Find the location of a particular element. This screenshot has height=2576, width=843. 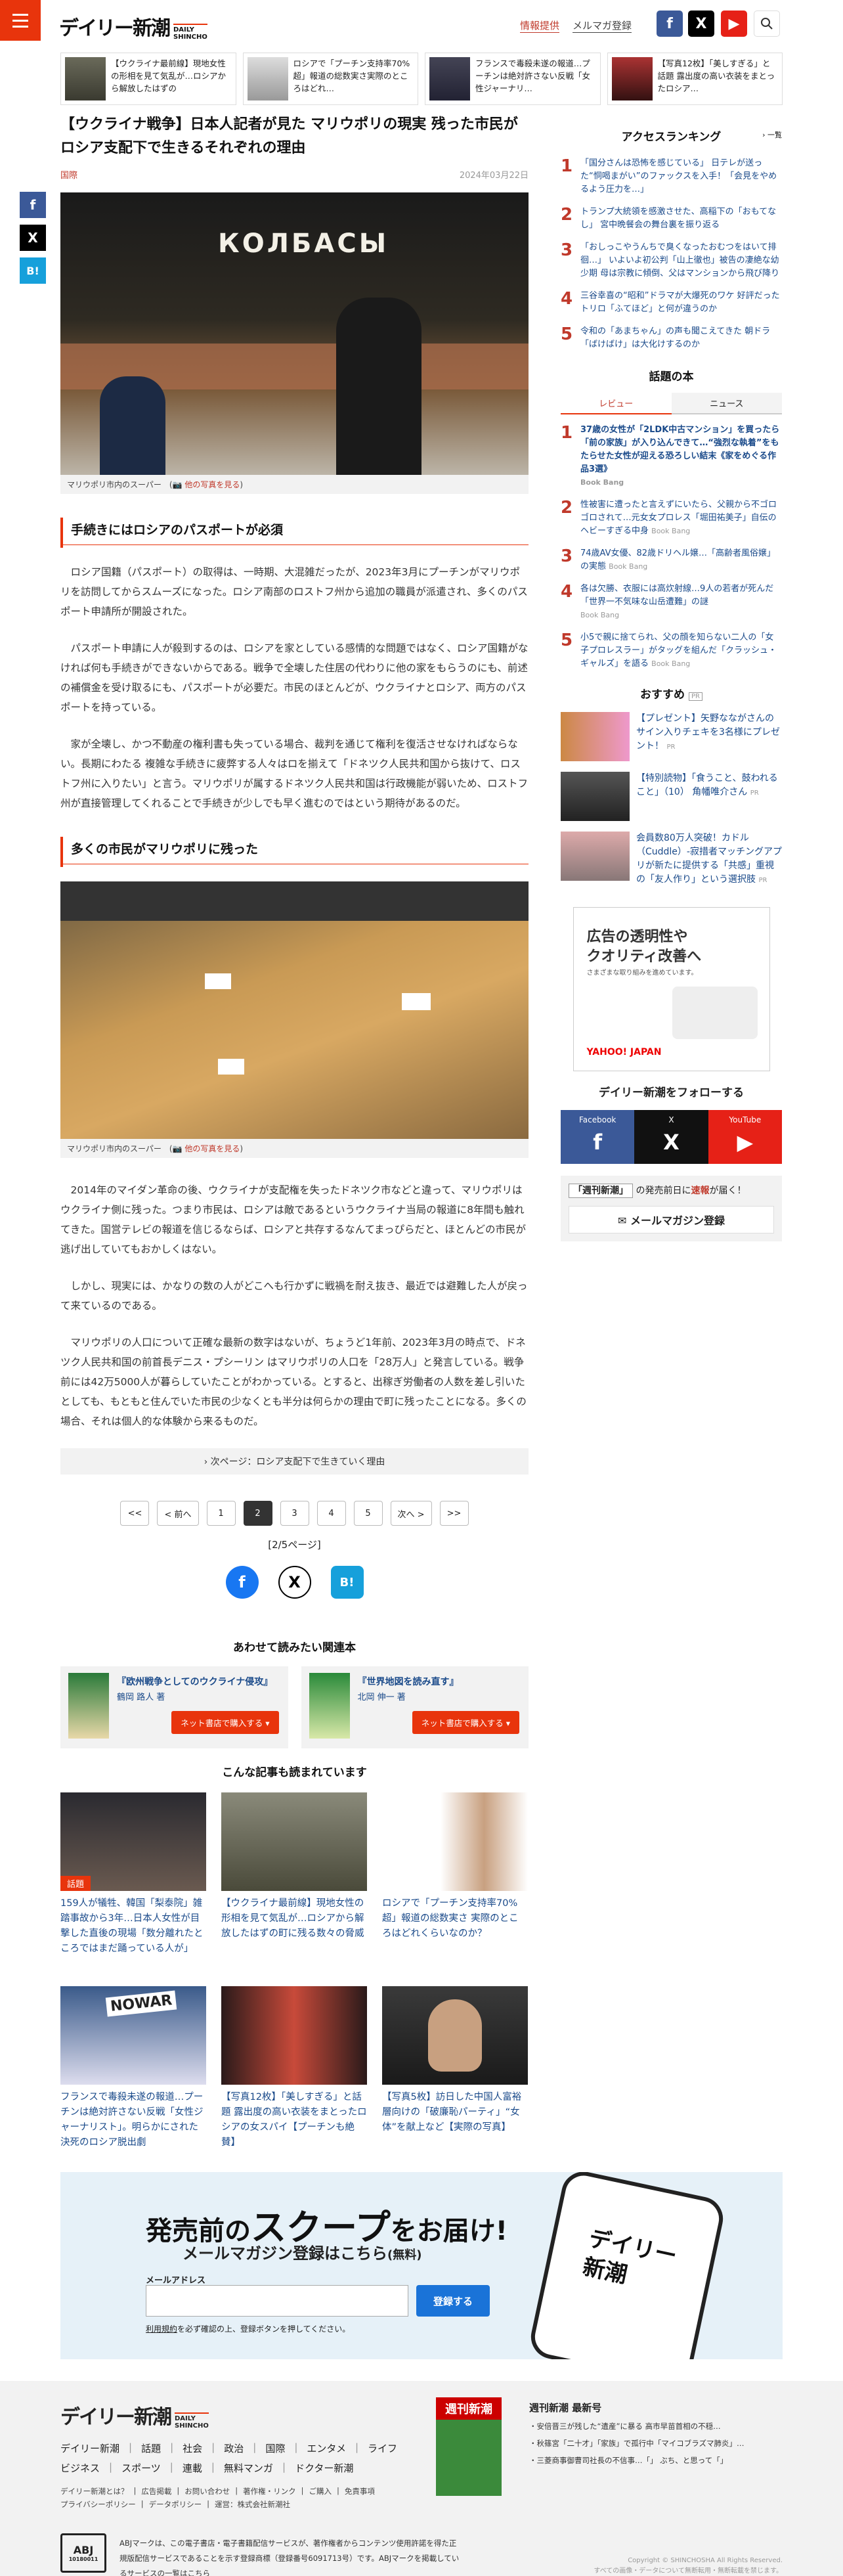

footer-nav-link: ビジネス is located at coordinates (80, 2468).